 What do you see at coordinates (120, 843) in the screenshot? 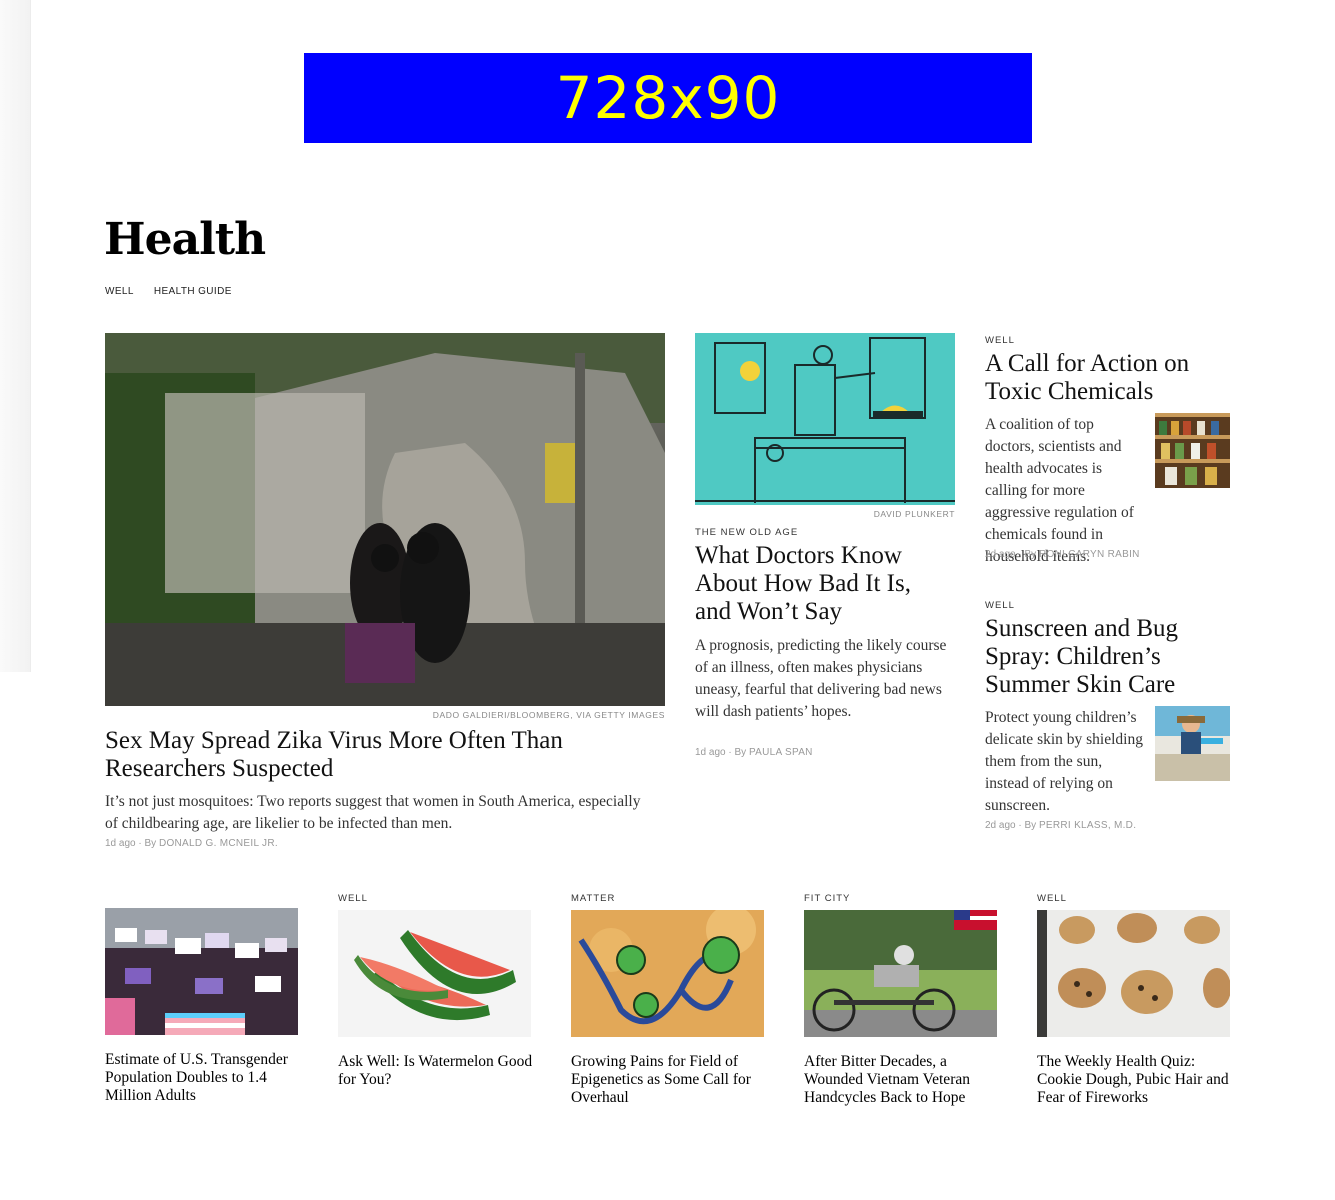
I see `lead-timestamp: 1d ago` at bounding box center [120, 843].